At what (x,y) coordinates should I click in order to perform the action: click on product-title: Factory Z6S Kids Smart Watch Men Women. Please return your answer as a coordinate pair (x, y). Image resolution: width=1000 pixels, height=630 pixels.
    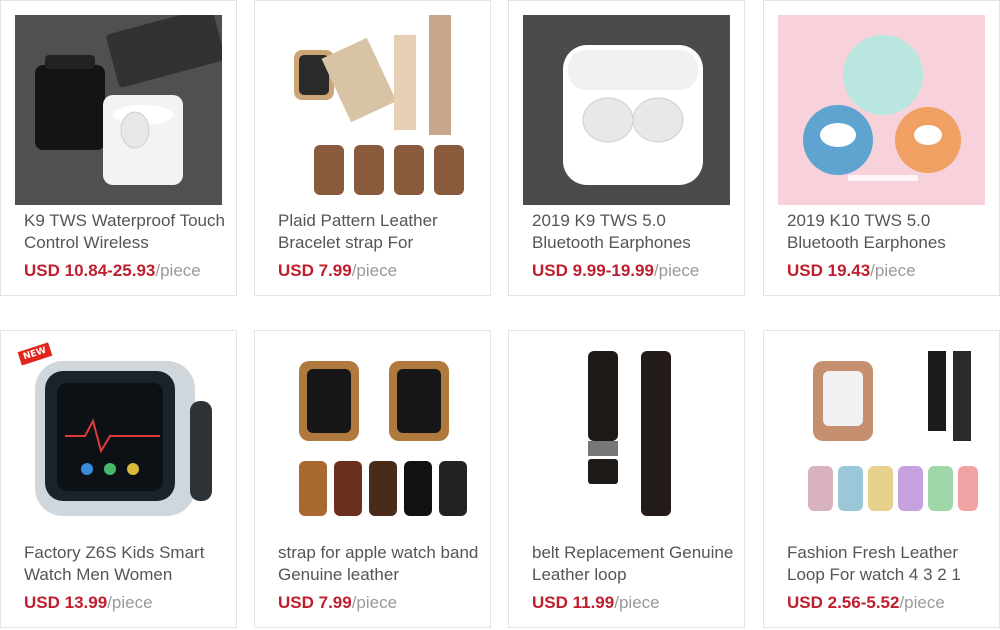
    Looking at the image, I should click on (126, 564).